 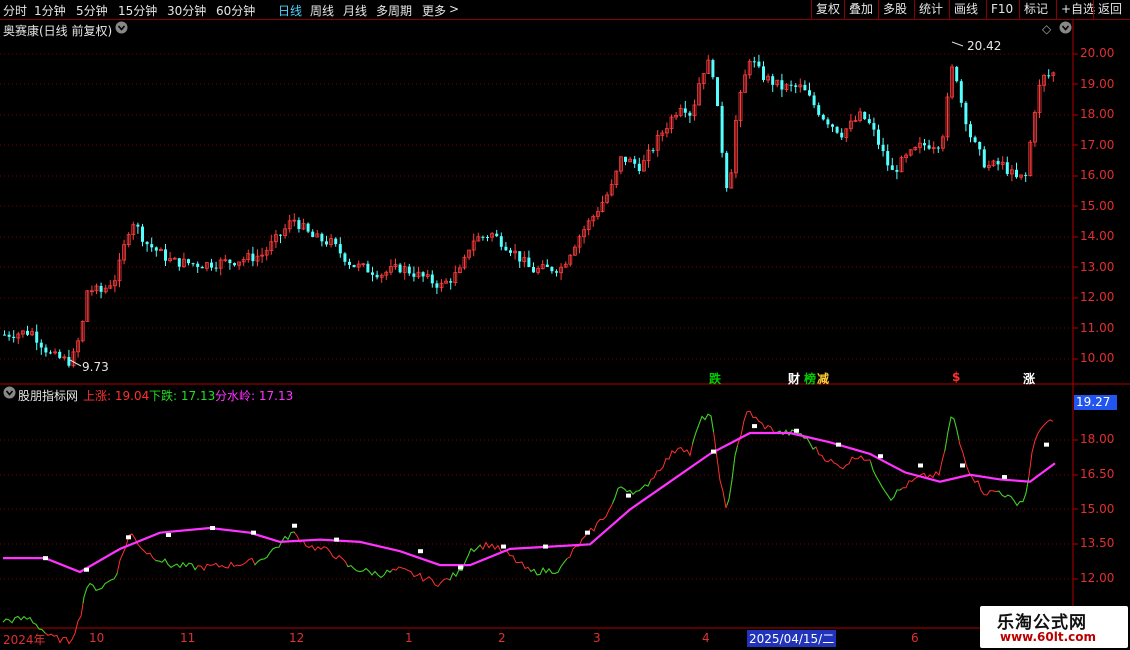 I want to click on signal-badge: 跌, so click(x=715, y=378).